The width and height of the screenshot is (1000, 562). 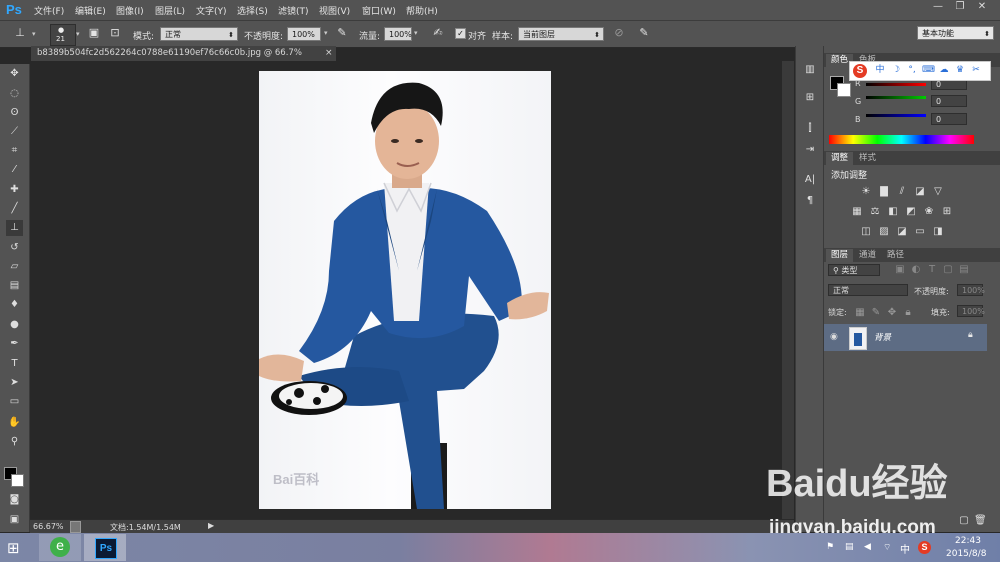 What do you see at coordinates (982, 8) in the screenshot?
I see `close-button: ✕` at bounding box center [982, 8].